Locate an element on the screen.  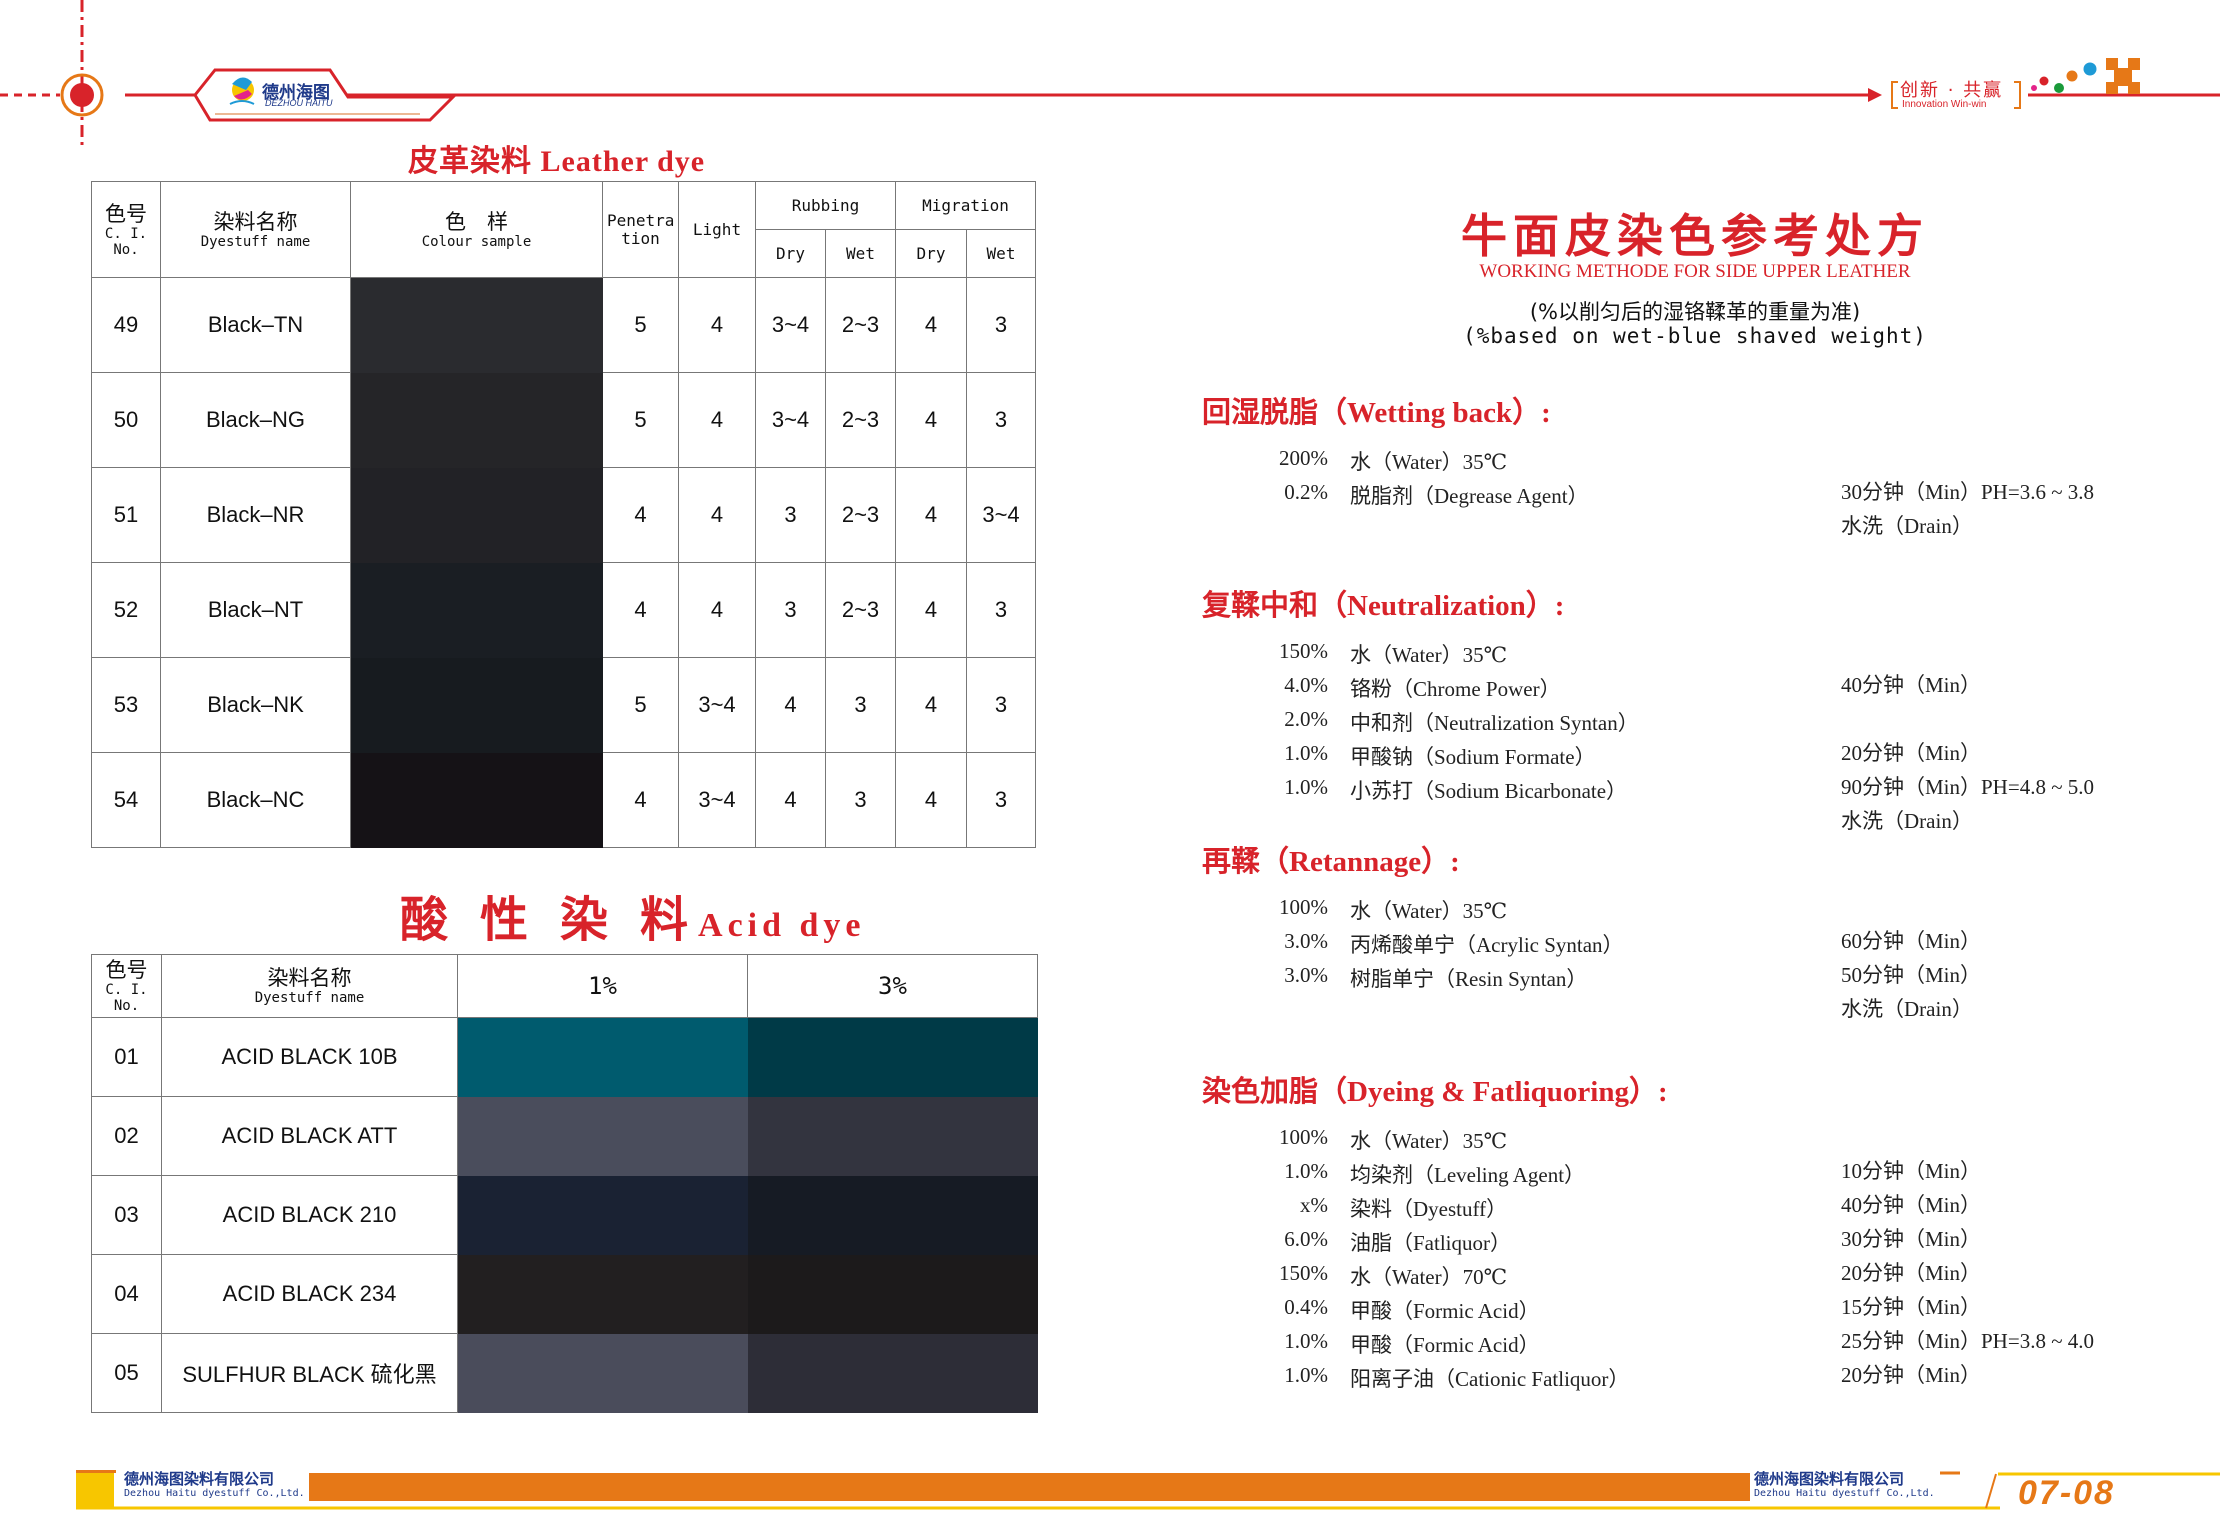
table-row: 53 Black–NK 5 3~4 4 3 4 3 is located at coordinates (564, 705).